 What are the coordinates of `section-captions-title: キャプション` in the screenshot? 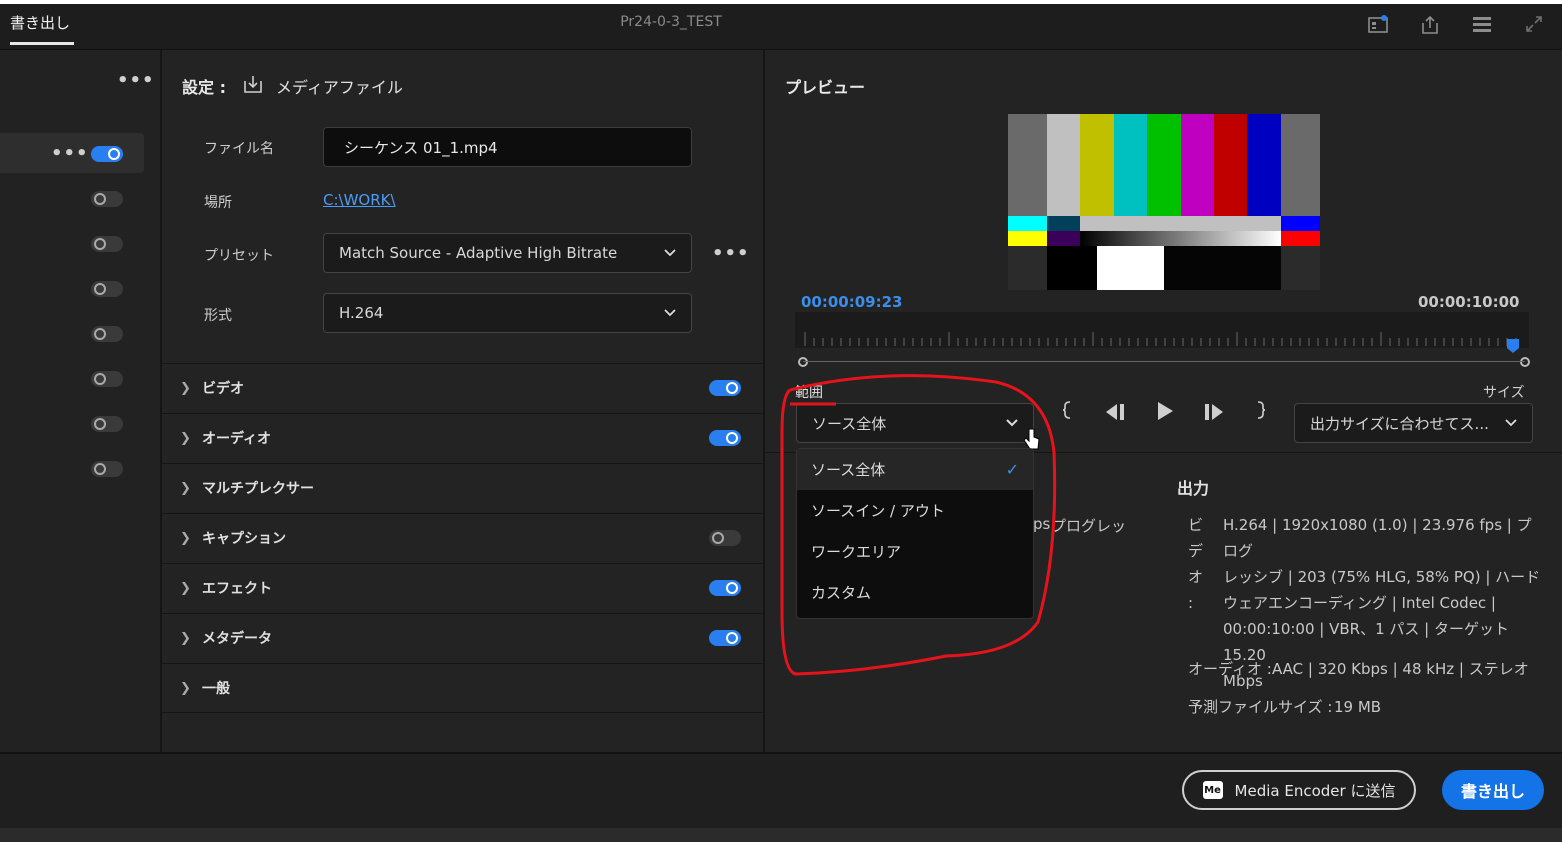 It's located at (244, 539).